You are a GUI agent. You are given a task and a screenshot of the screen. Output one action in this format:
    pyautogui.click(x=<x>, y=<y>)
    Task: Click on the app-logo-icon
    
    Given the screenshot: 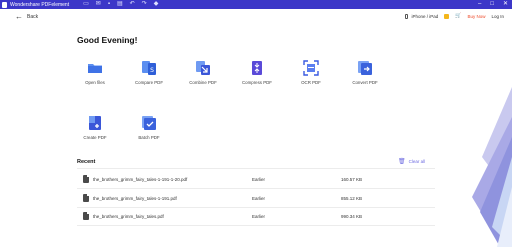 What is the action you would take?
    pyautogui.click(x=4, y=4)
    